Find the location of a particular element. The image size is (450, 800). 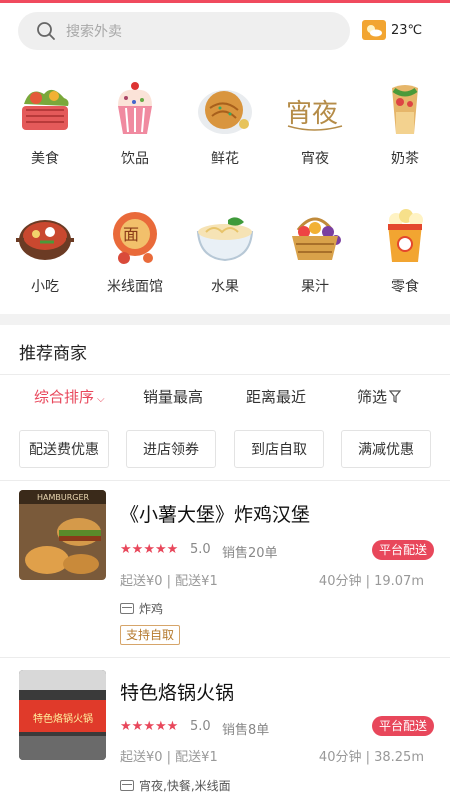

shop-image: 特色烙锅火锅 is located at coordinates (62, 715).